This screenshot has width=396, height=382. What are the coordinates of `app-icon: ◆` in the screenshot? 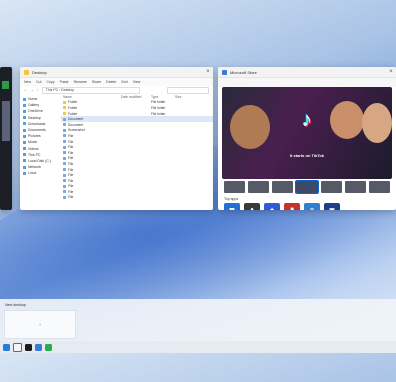 It's located at (272, 206).